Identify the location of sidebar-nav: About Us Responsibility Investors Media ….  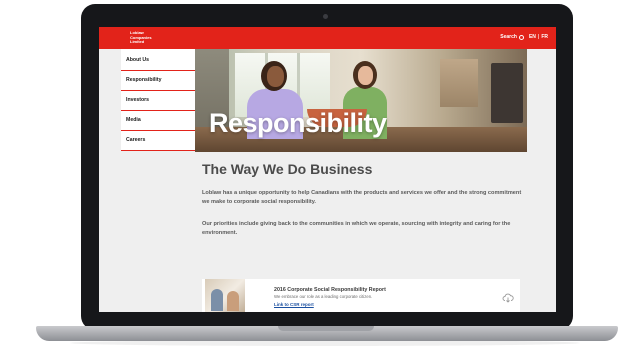
(158, 100).